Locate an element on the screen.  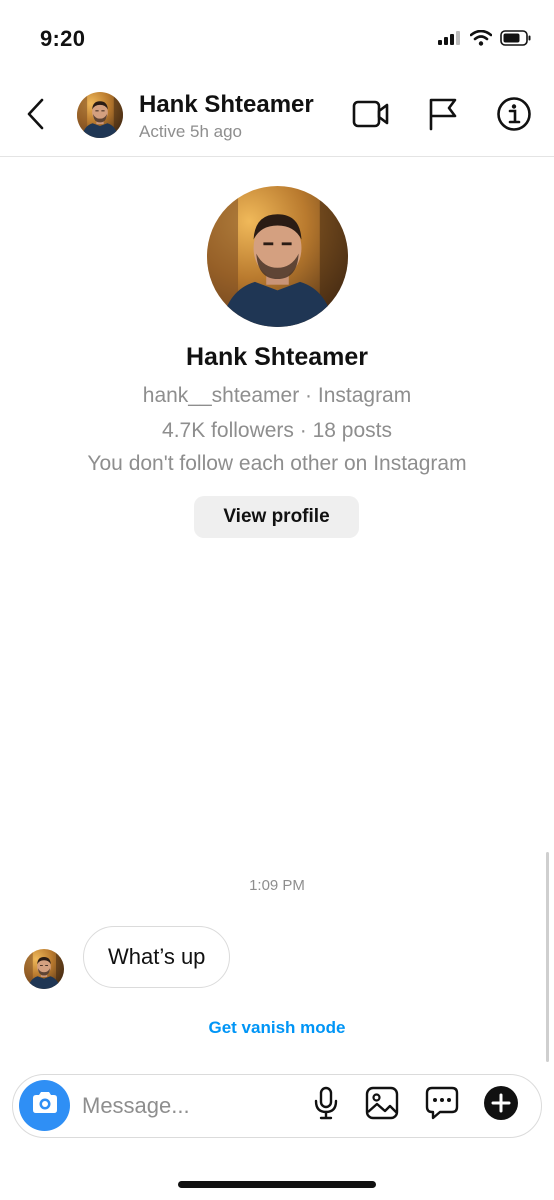
report-button is located at coordinates (443, 116).